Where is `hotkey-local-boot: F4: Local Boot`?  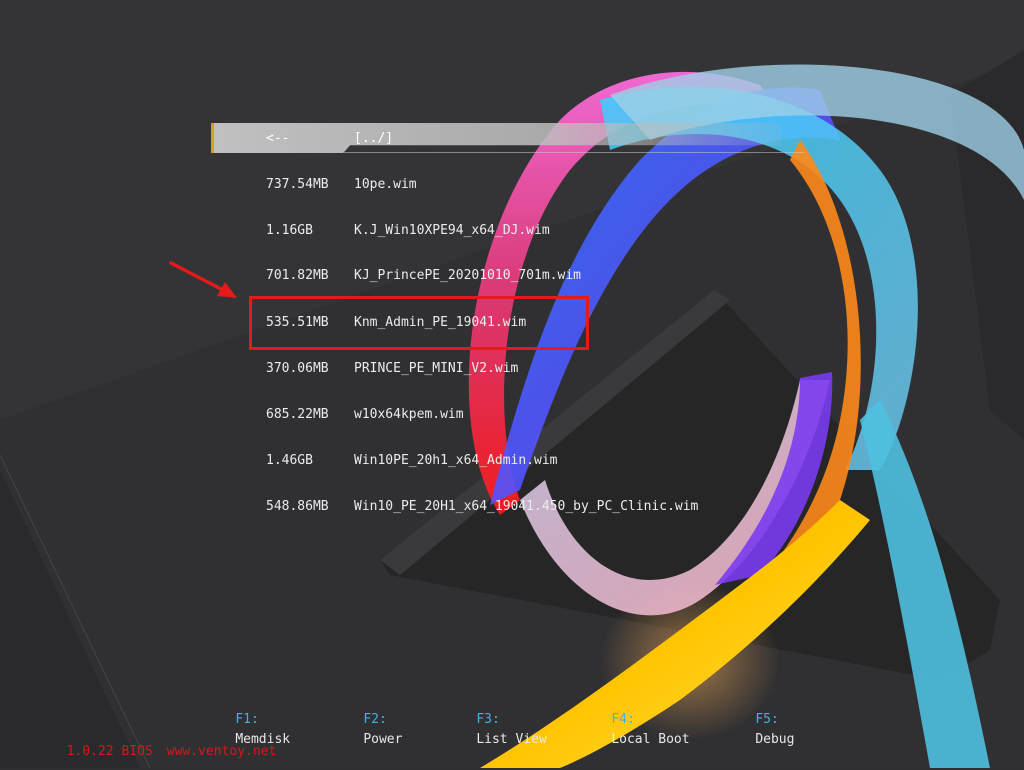
hotkey-local-boot: F4: Local Boot is located at coordinates (635, 730).